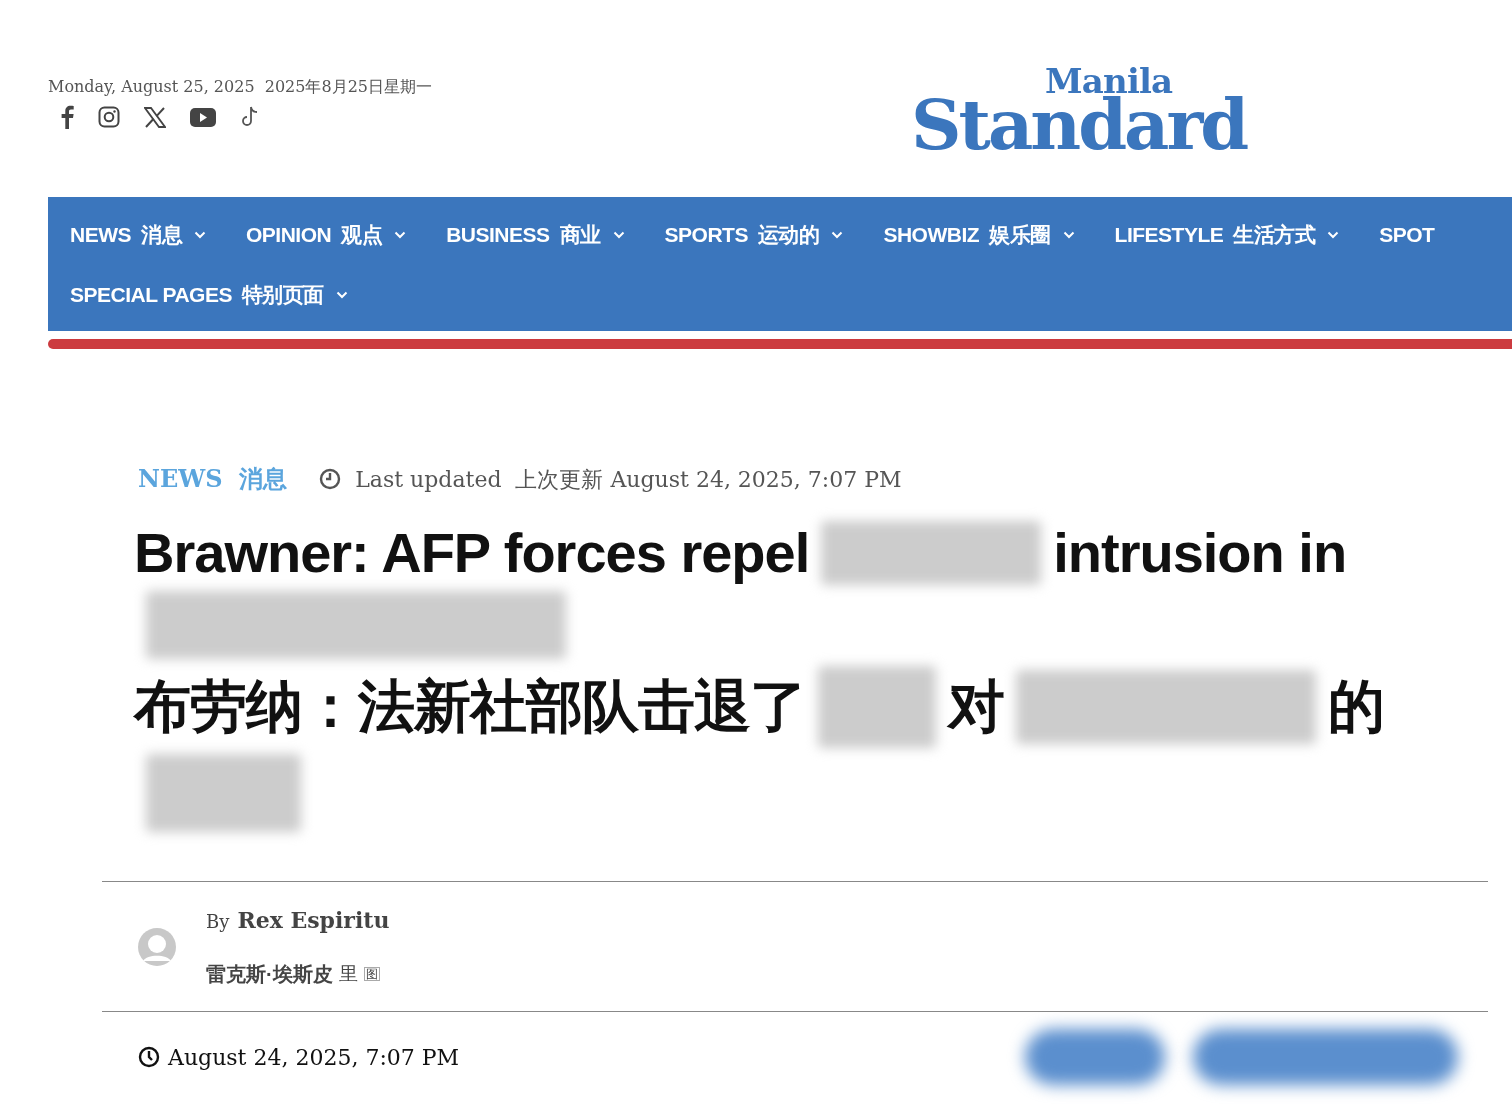  What do you see at coordinates (109, 117) in the screenshot?
I see `instagram-icon` at bounding box center [109, 117].